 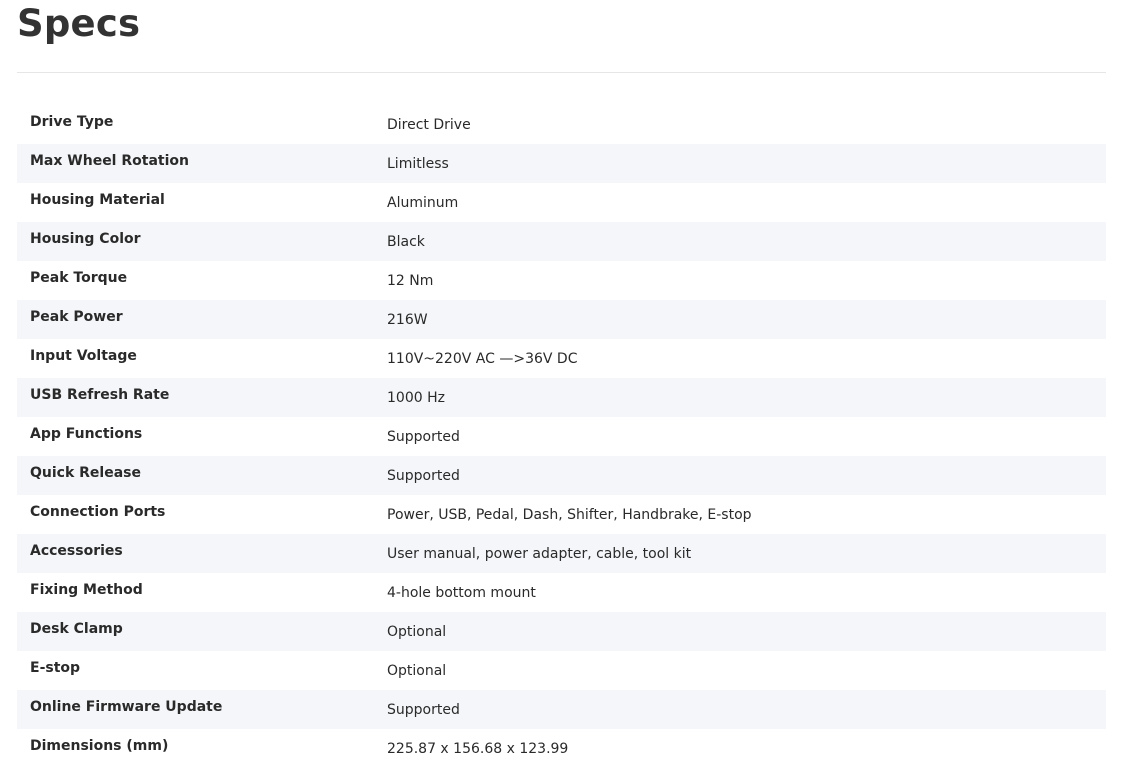 What do you see at coordinates (561, 72) in the screenshot?
I see `title-divider` at bounding box center [561, 72].